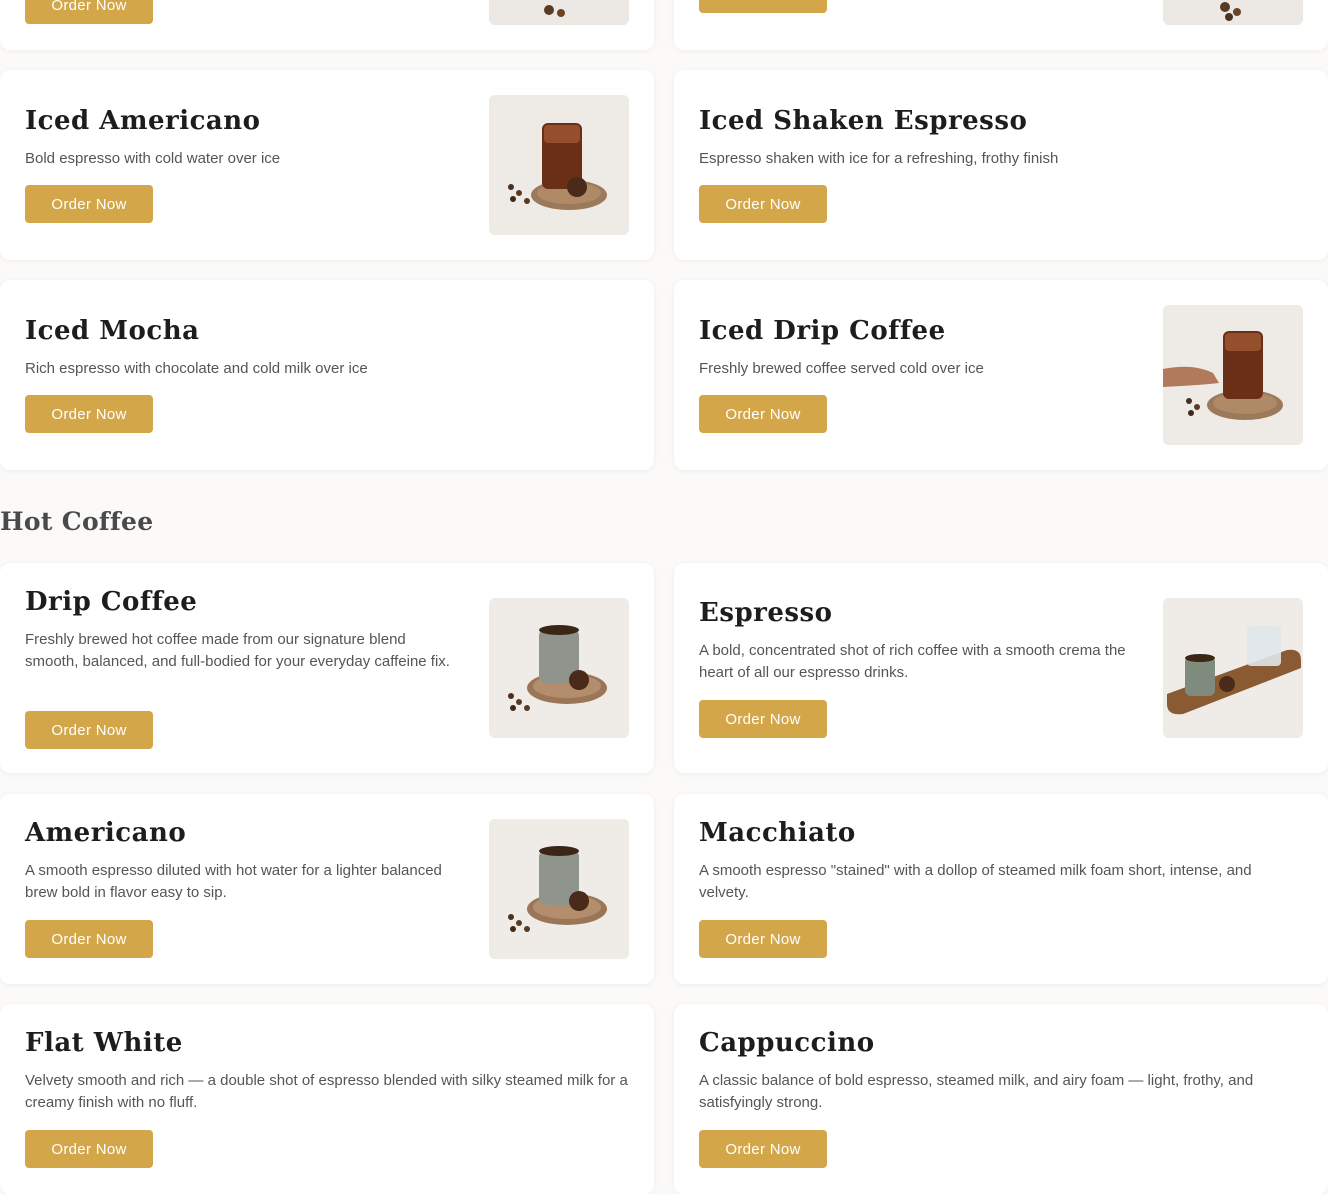 This screenshot has height=1194, width=1328. What do you see at coordinates (777, 833) in the screenshot?
I see `item-title: Macchiato` at bounding box center [777, 833].